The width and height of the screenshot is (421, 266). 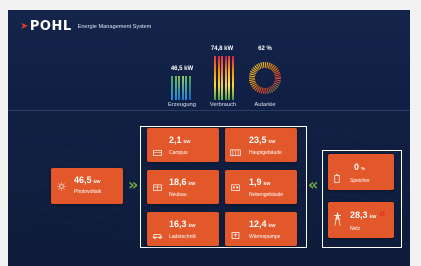 I want to click on photovoltaik-value: 46,5 kW, so click(x=87, y=180).